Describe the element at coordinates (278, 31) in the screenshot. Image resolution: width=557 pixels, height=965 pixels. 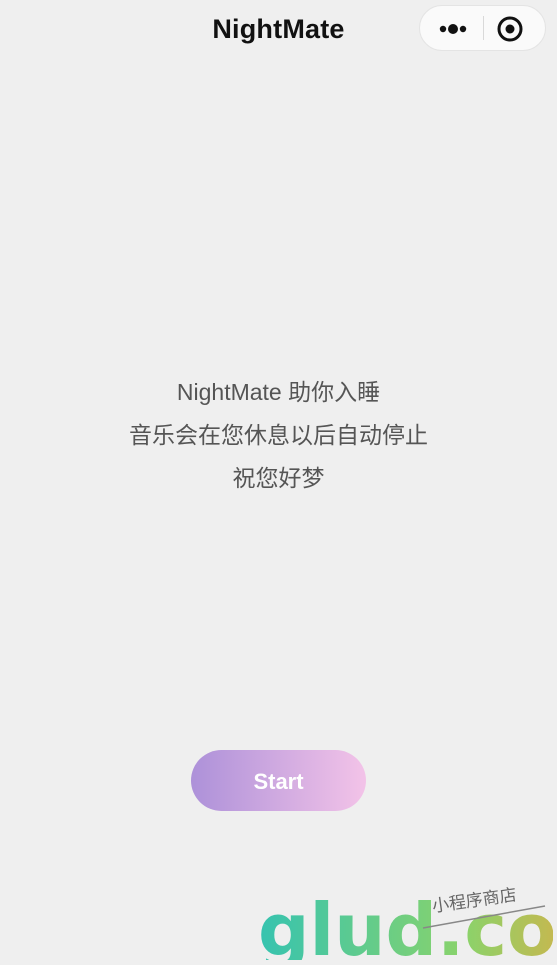
I see `header: NightMate` at that location.